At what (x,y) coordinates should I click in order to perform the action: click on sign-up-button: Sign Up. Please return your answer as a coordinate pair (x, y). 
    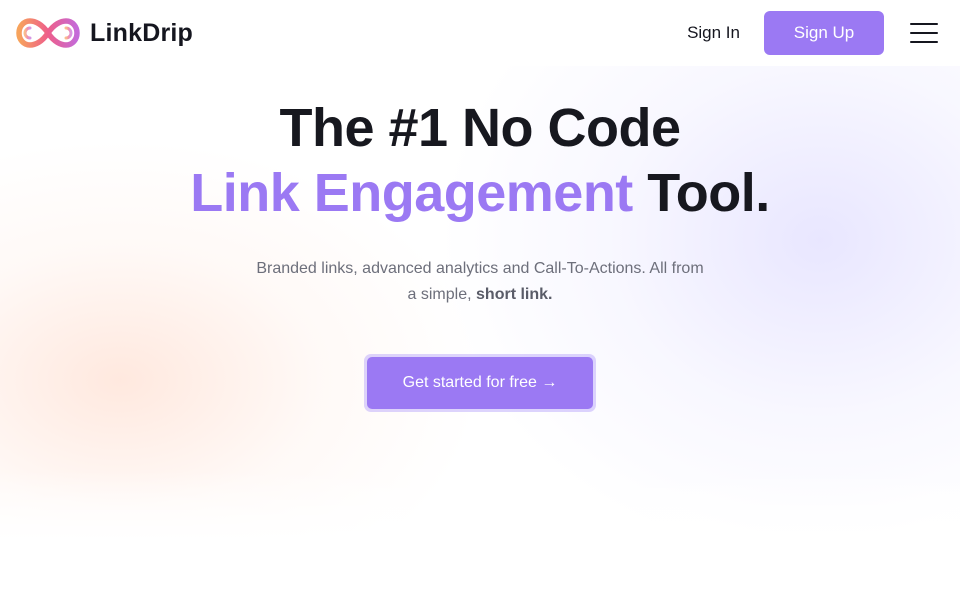
    Looking at the image, I should click on (824, 33).